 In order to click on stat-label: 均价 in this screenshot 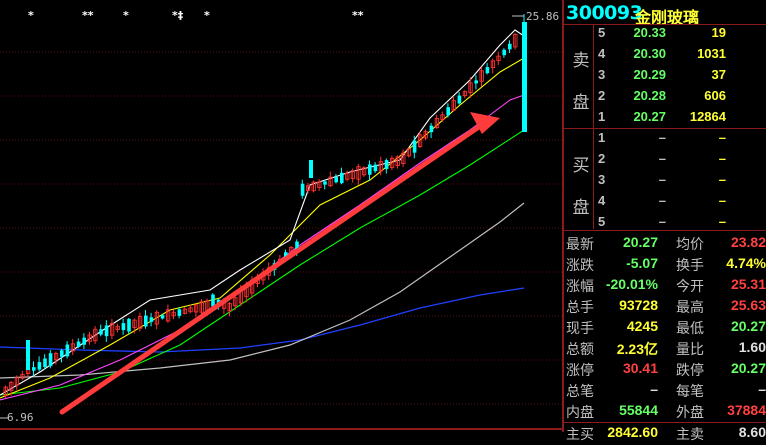, I will do `click(690, 244)`.